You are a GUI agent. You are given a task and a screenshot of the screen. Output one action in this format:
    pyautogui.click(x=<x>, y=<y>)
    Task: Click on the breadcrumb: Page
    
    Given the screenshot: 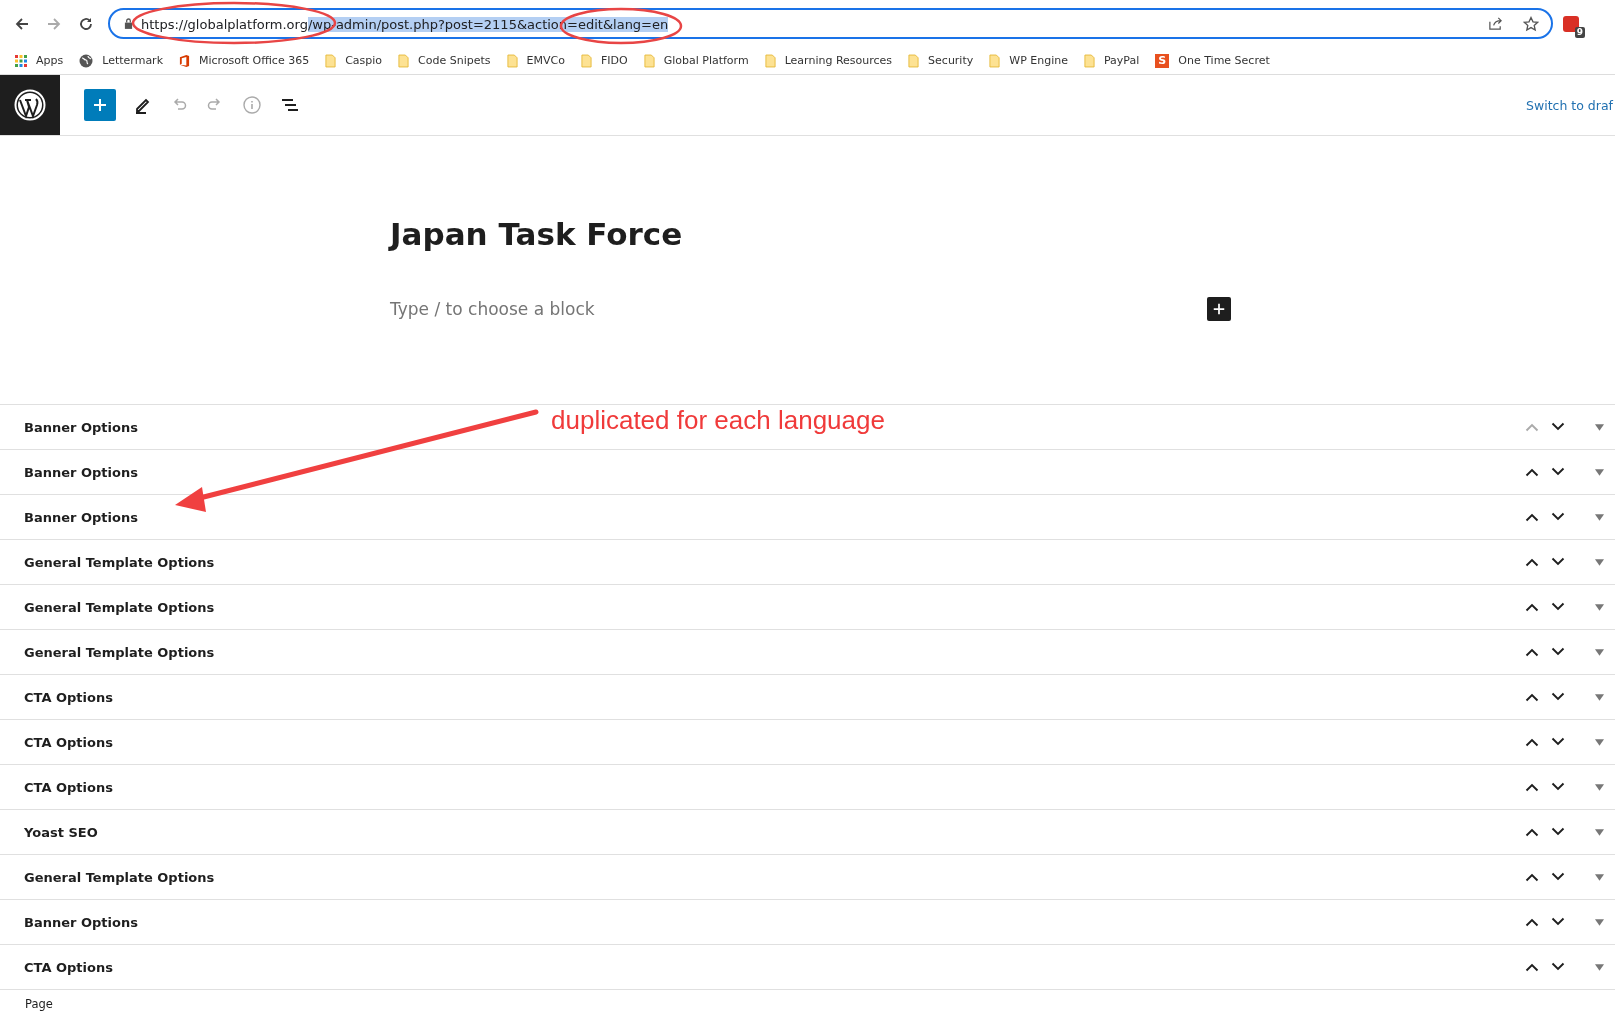 What is the action you would take?
    pyautogui.click(x=39, y=1003)
    